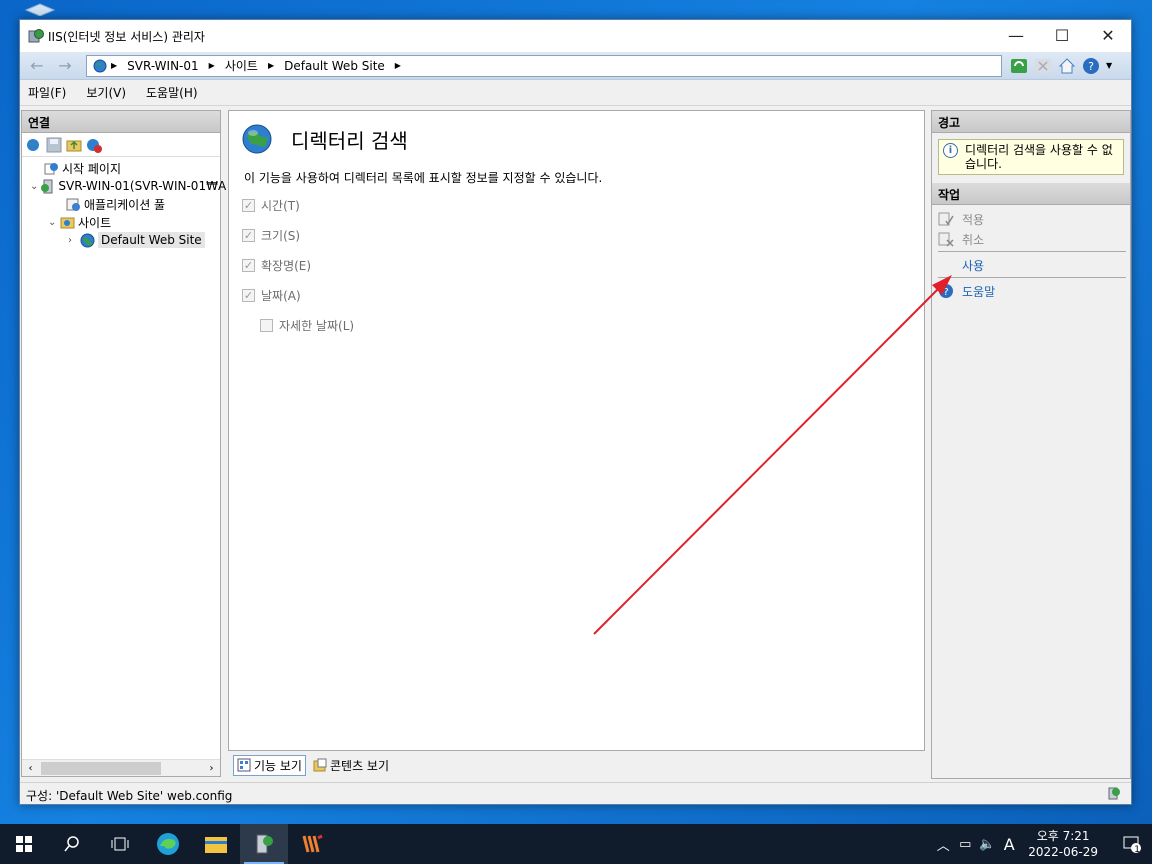 The width and height of the screenshot is (1152, 864). I want to click on tab-content-view: 콘텐츠 보기, so click(351, 765).